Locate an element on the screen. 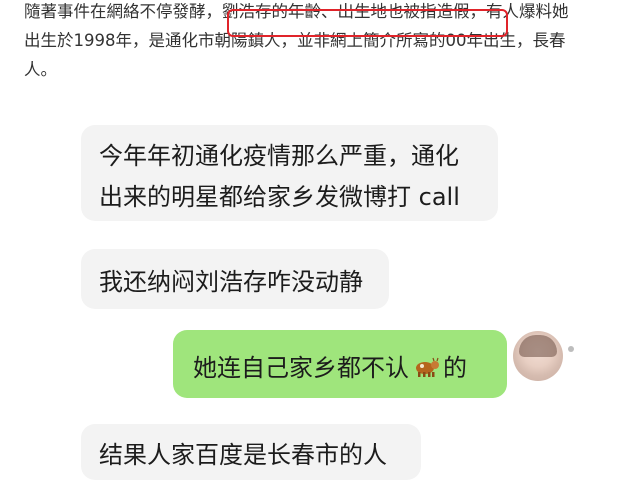 The image size is (631, 480). highlight-box is located at coordinates (367, 23).